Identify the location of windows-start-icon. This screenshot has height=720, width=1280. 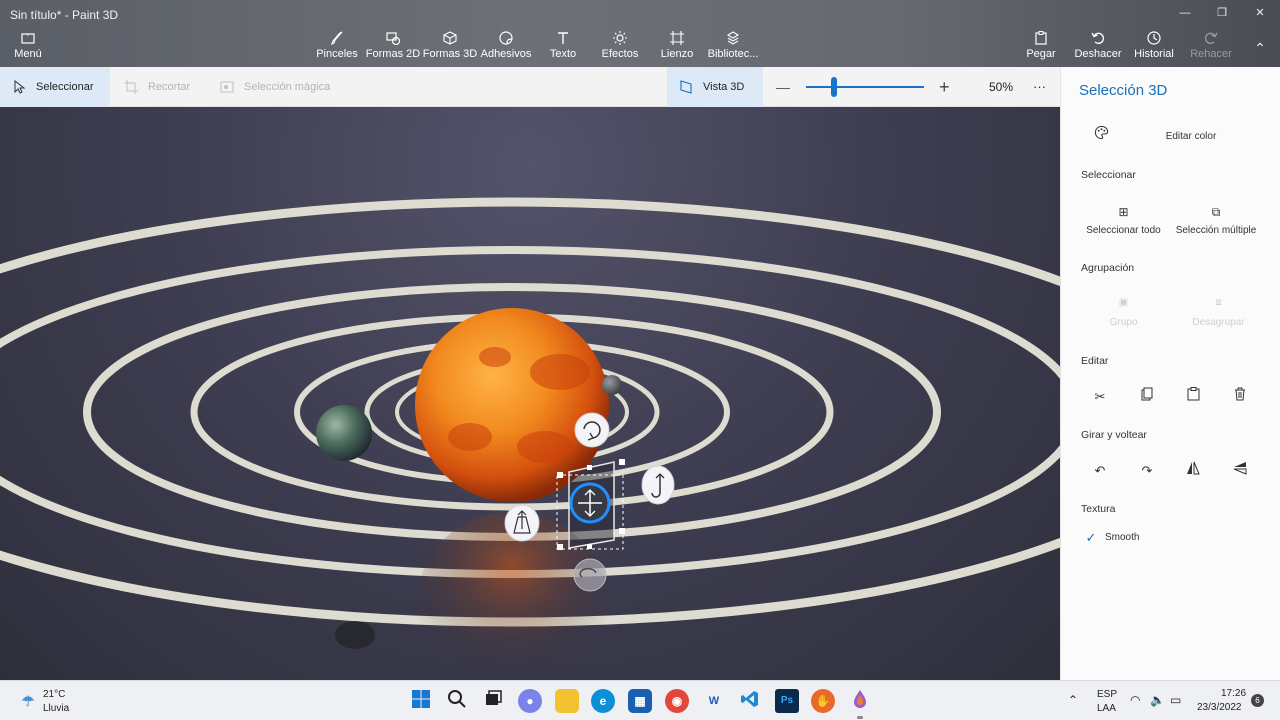
(421, 701).